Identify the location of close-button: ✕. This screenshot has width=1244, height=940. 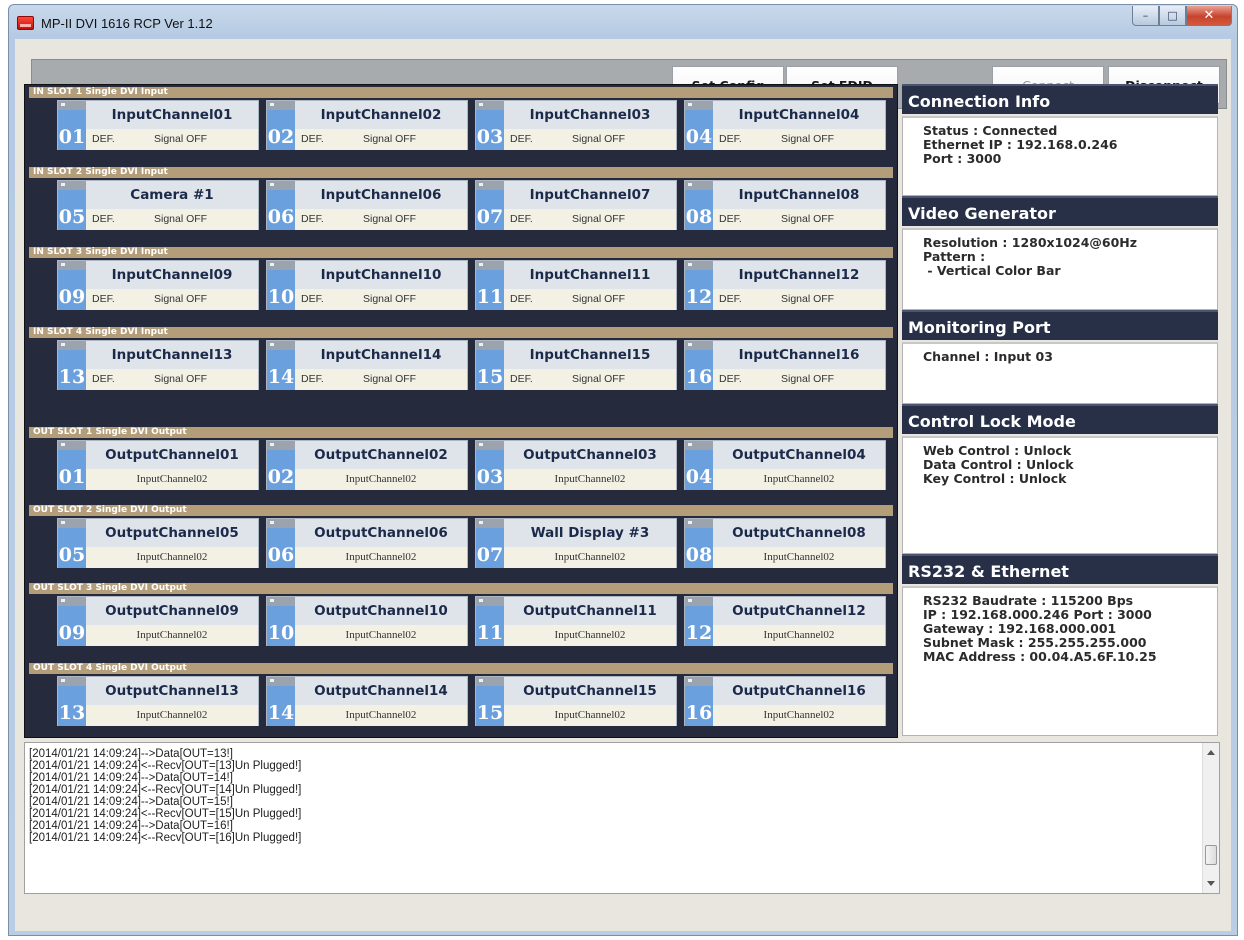
(1209, 16).